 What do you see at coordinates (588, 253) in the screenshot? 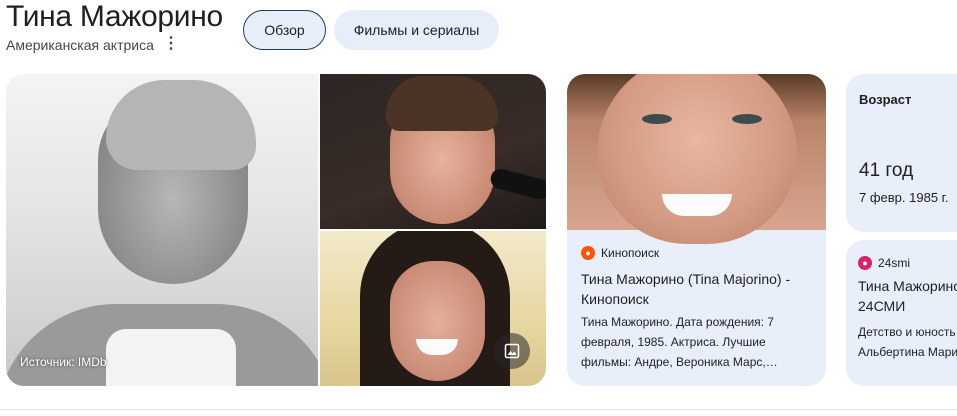
I see `kinopoisk-favicon-icon: ●` at bounding box center [588, 253].